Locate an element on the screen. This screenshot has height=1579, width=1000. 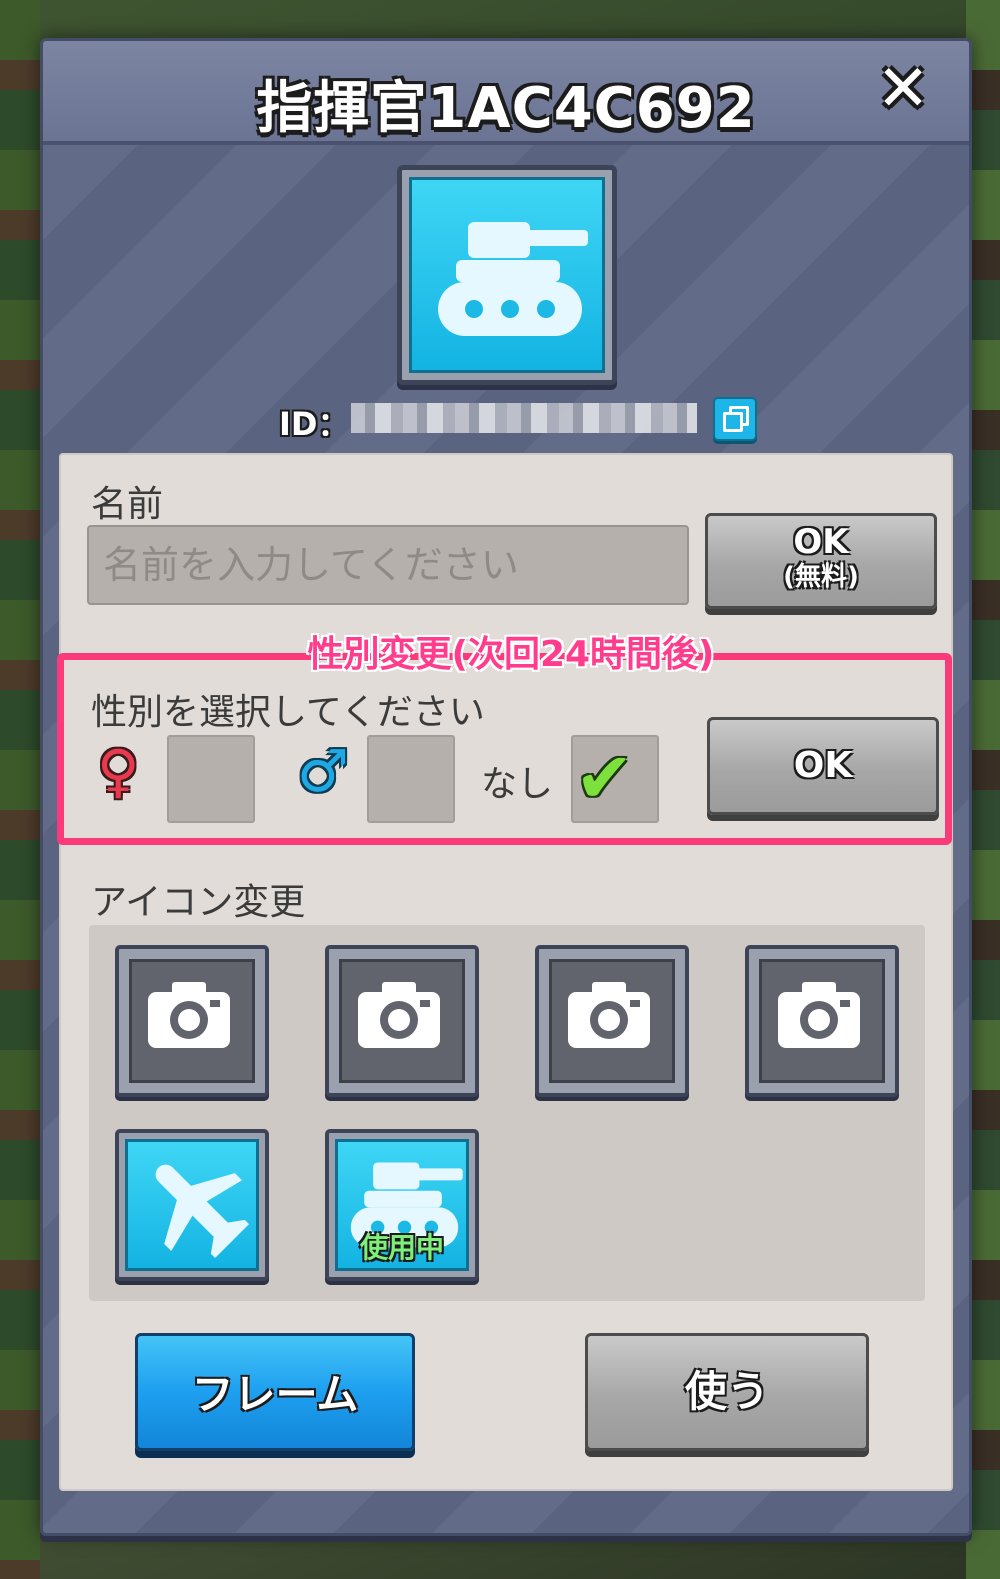
female-icon: ♀ is located at coordinates (118, 771).